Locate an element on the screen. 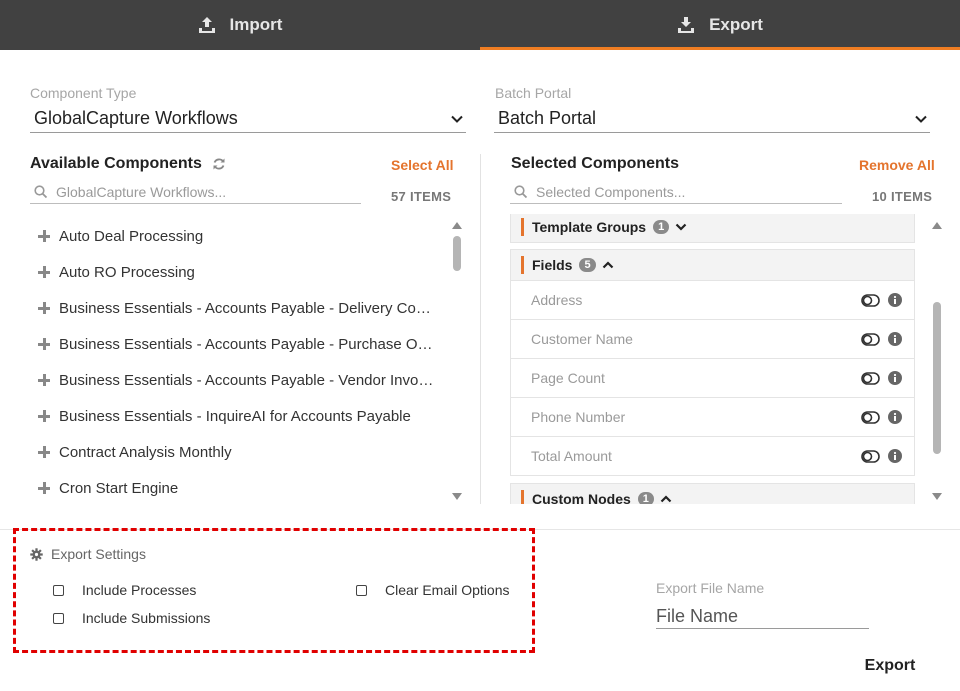 Image resolution: width=960 pixels, height=691 pixels. field-row: Total Amount is located at coordinates (712, 456).